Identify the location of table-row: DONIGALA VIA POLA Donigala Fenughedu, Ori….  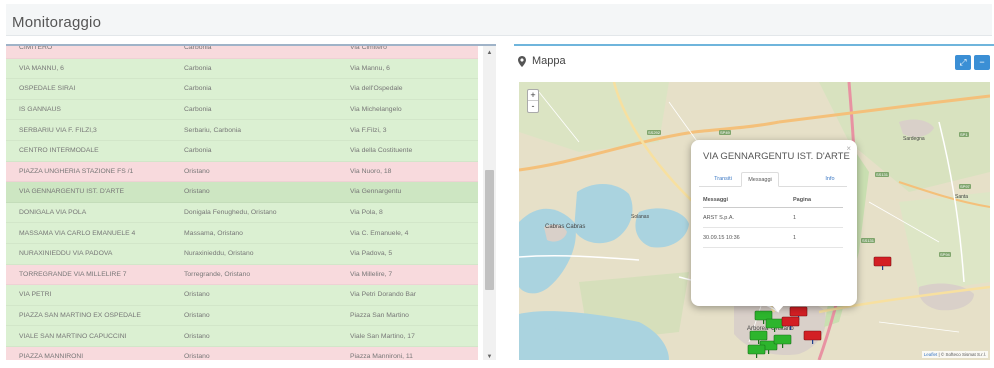
(242, 213).